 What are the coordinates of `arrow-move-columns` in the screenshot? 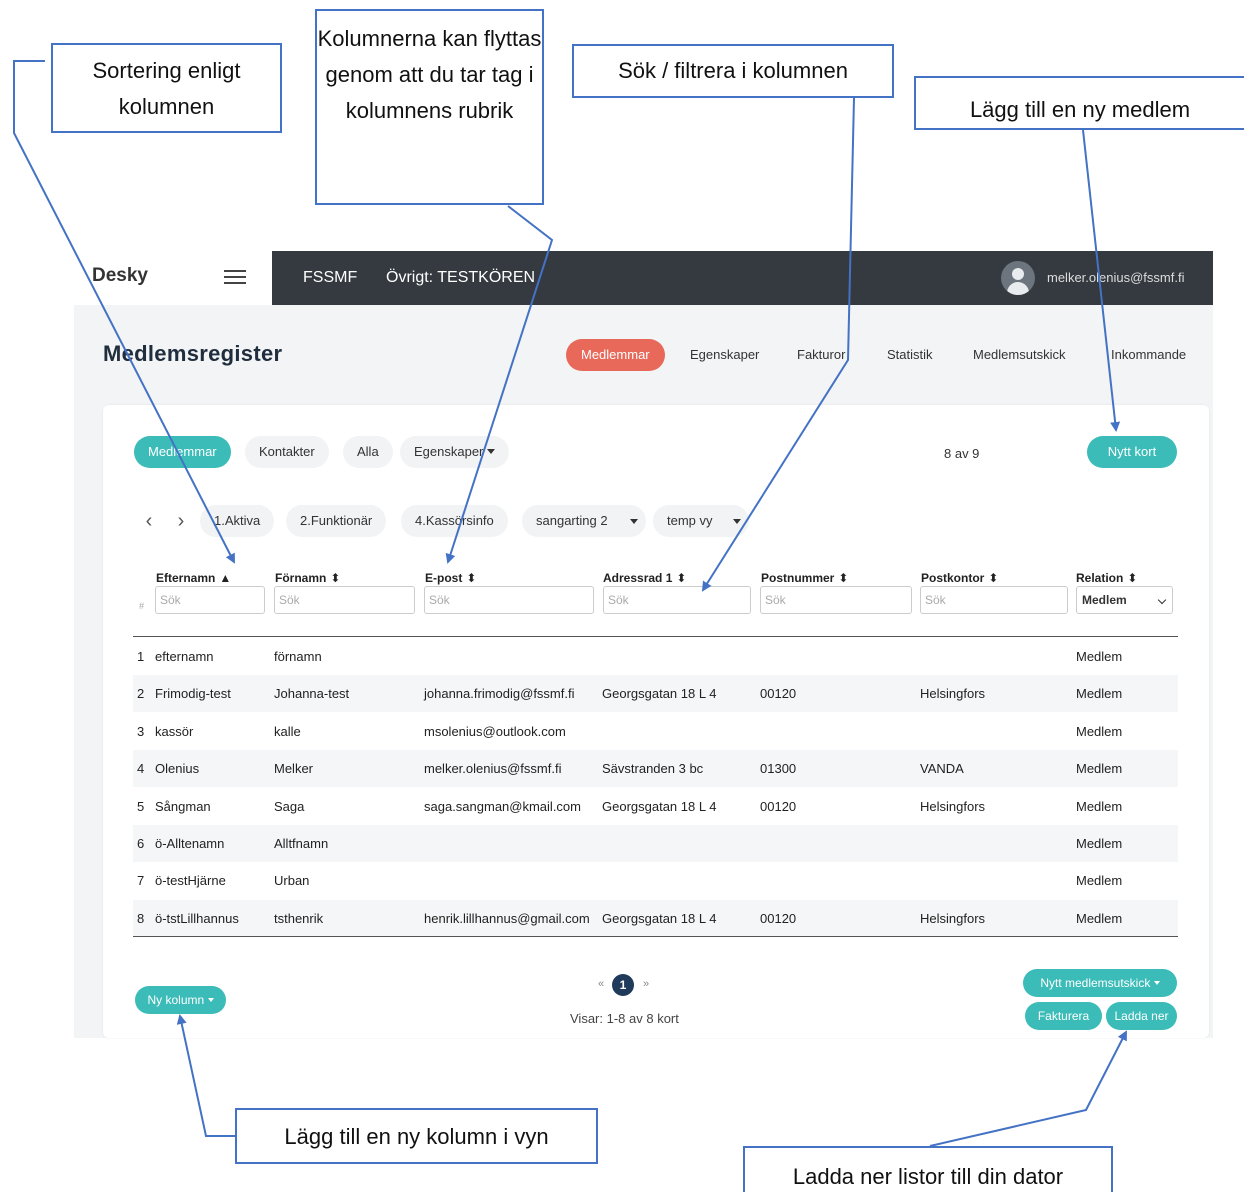 It's located at (499, 384).